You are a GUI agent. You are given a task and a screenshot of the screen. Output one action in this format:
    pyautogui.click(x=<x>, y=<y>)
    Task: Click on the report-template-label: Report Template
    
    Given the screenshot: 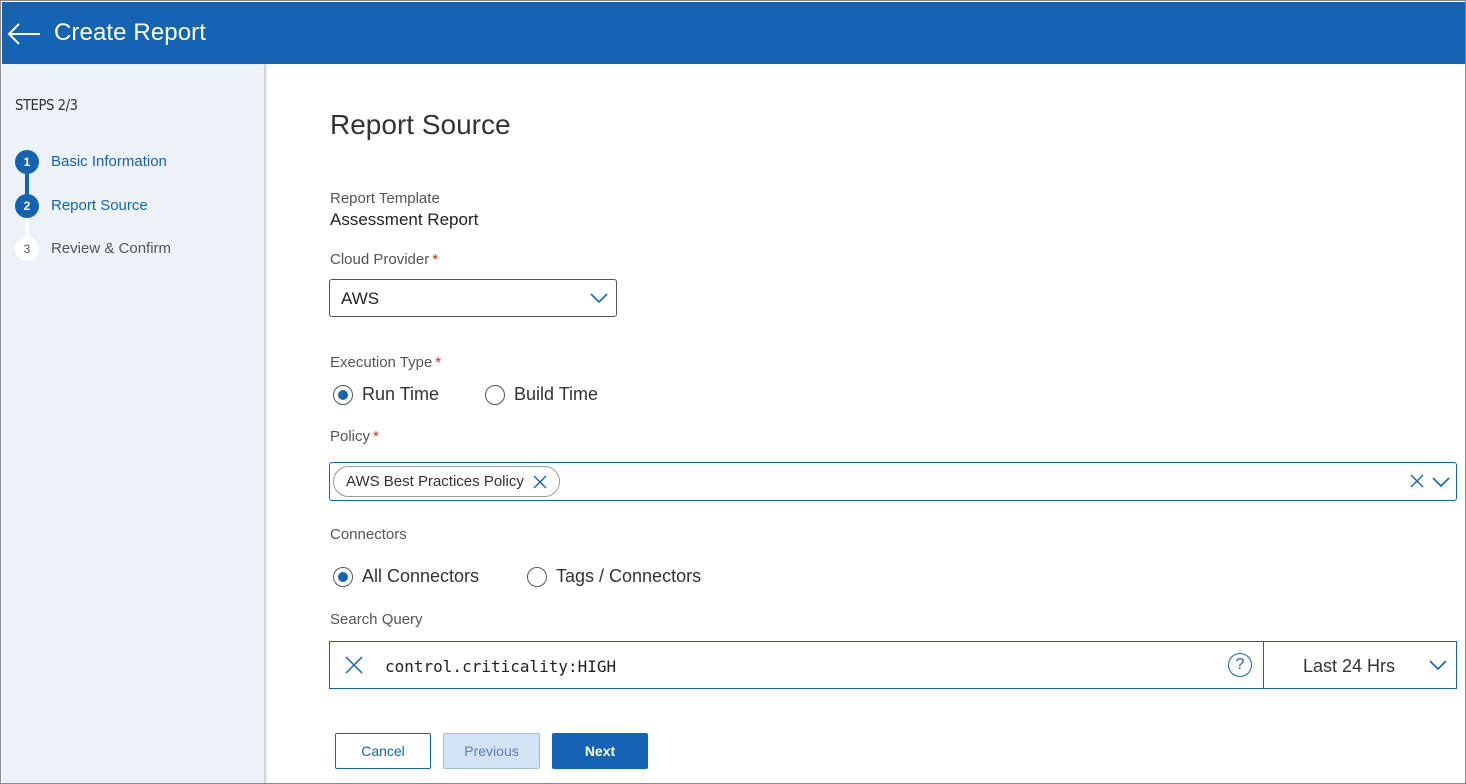 What is the action you would take?
    pyautogui.click(x=385, y=198)
    